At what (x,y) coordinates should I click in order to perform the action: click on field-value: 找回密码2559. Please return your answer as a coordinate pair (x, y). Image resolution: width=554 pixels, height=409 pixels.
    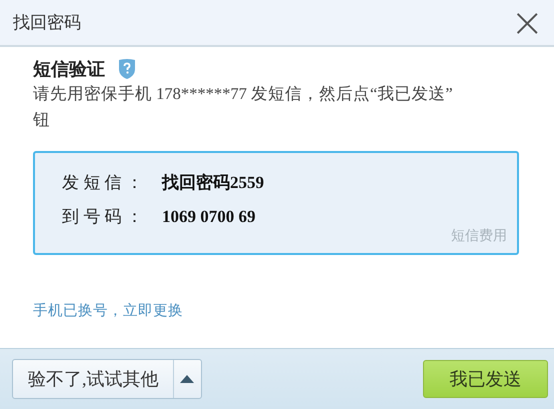
    Looking at the image, I should click on (213, 183).